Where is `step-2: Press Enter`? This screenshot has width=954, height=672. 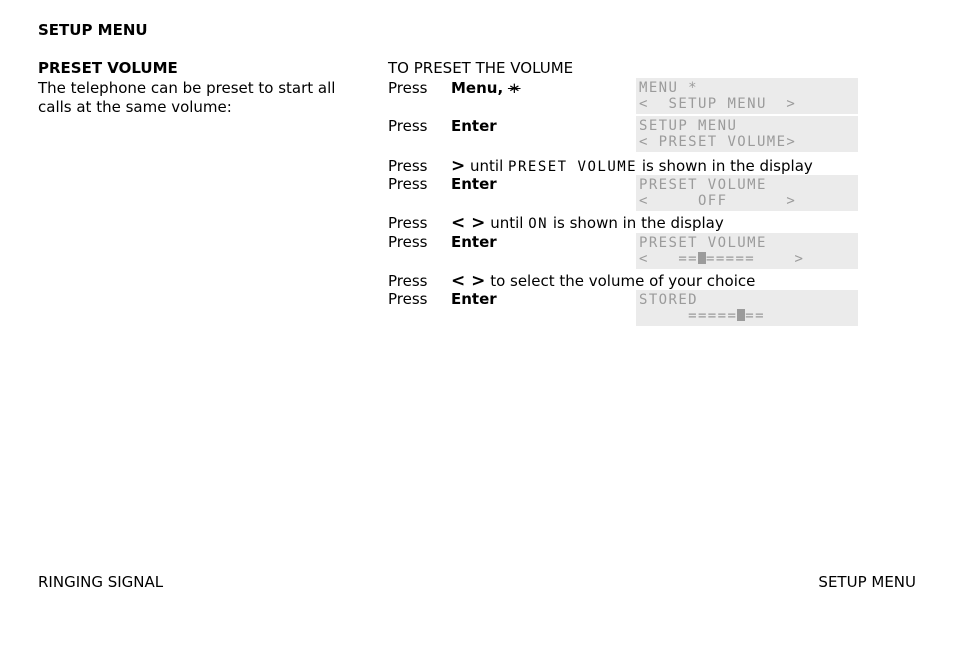 step-2: Press Enter is located at coordinates (442, 126).